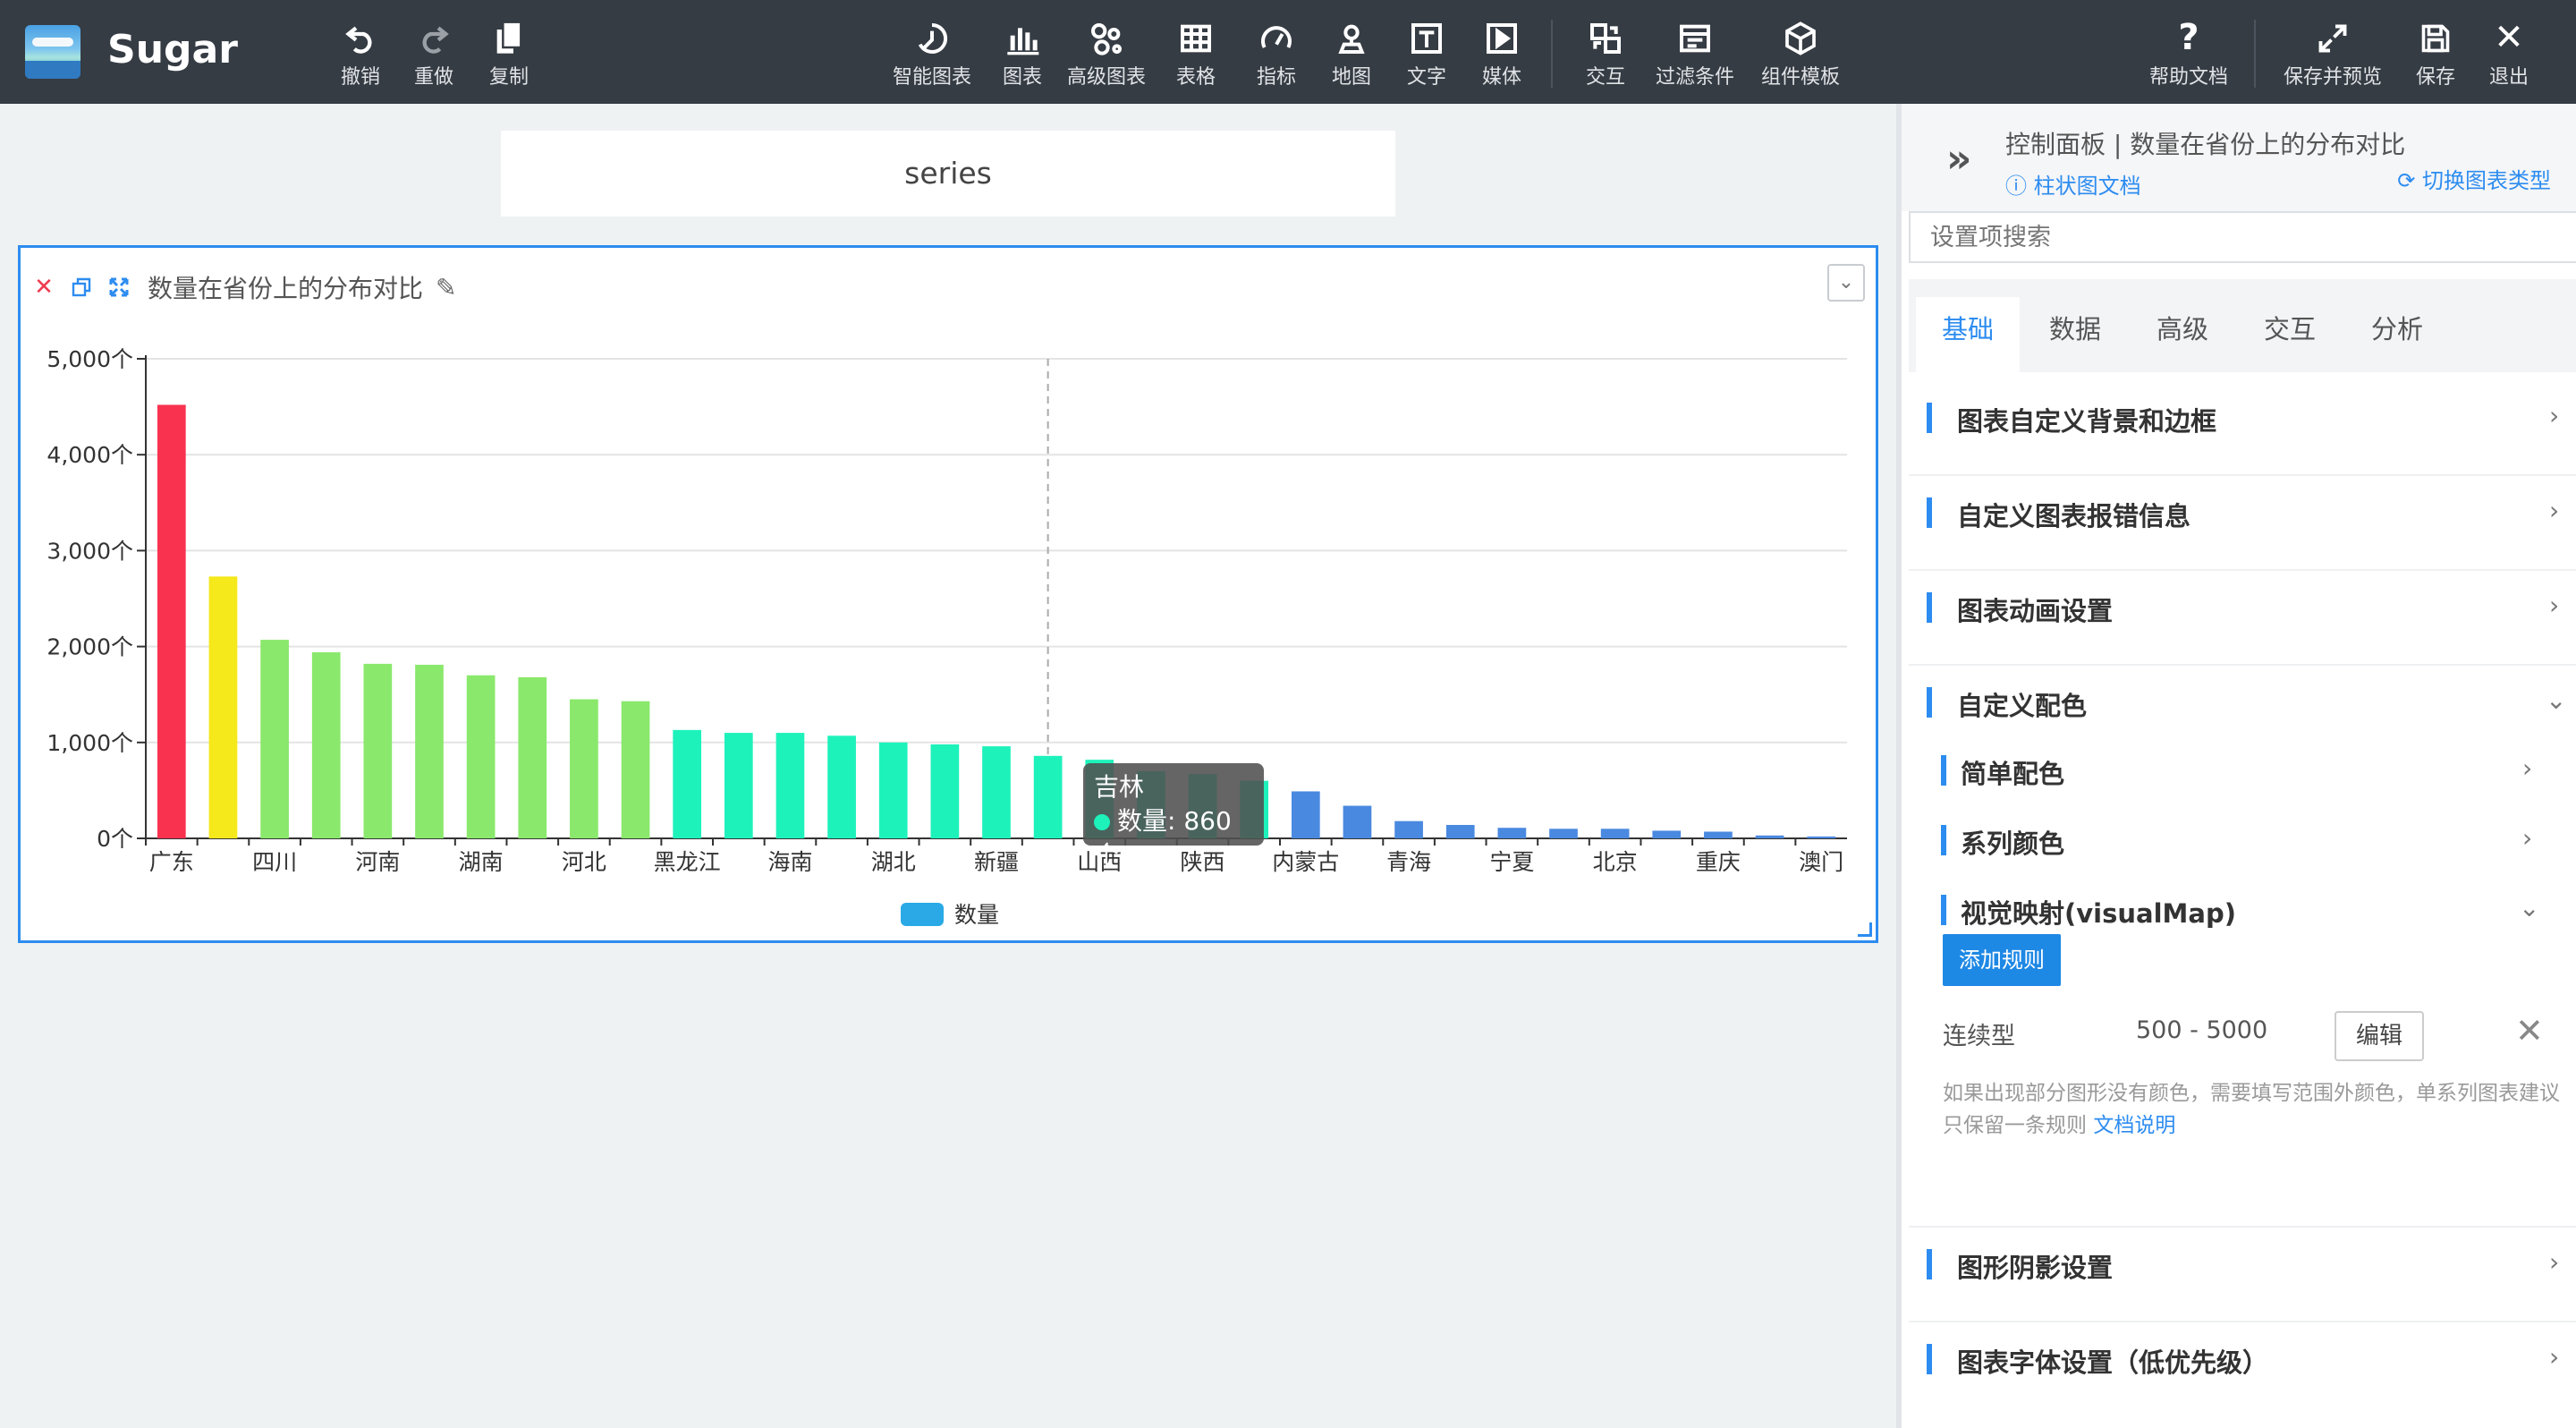  I want to click on settings-search-input, so click(2242, 237).